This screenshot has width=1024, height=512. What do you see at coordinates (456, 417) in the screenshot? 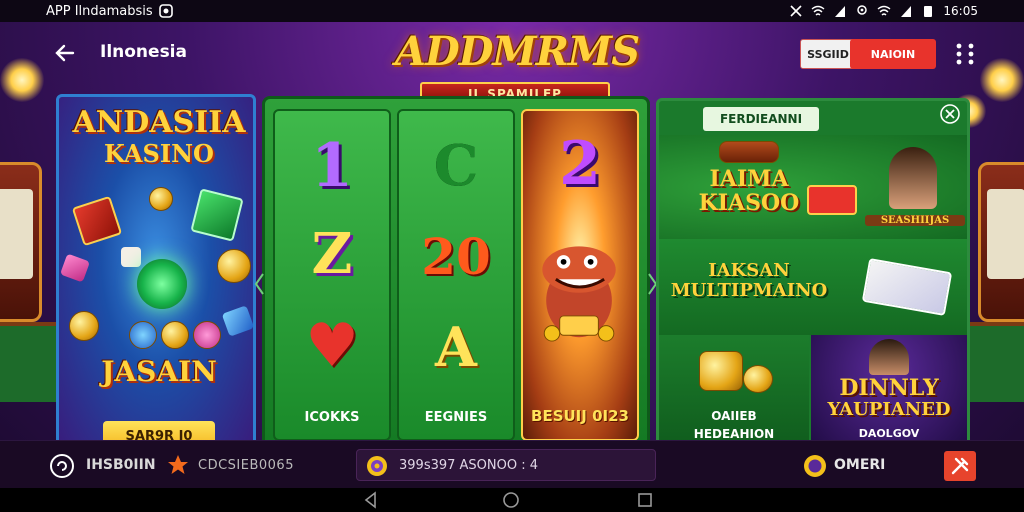
I see `reel-caption: EEGNIES` at bounding box center [456, 417].